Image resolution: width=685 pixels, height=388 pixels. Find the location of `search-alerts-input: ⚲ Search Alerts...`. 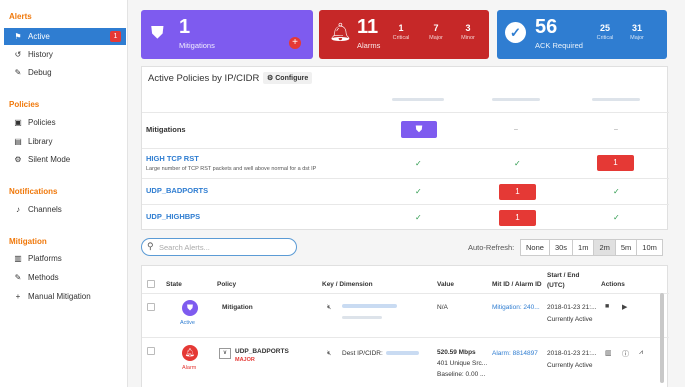

search-alerts-input: ⚲ Search Alerts... is located at coordinates (219, 247).